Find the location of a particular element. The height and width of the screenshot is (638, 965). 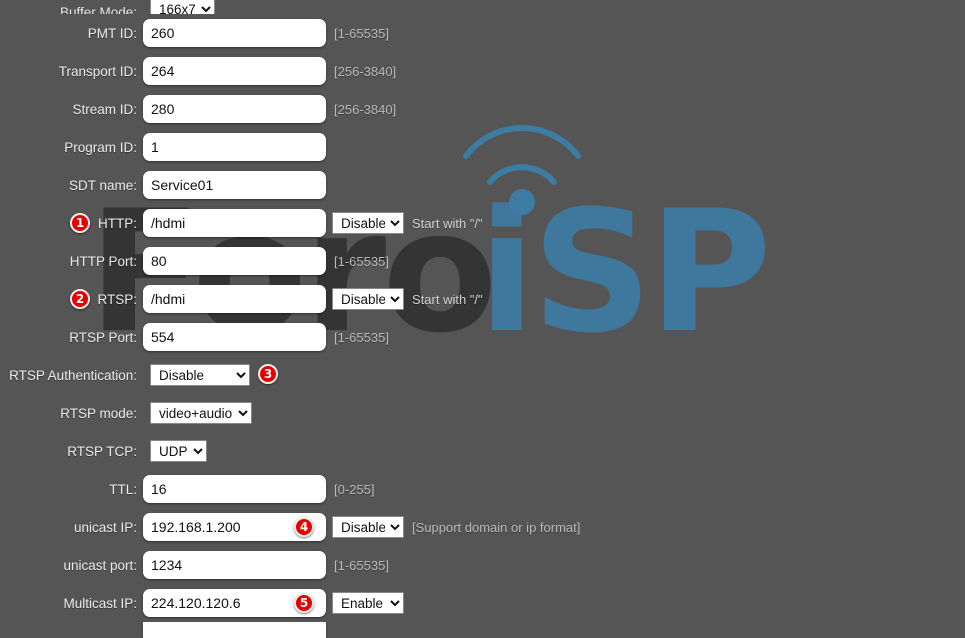

form-row-rtsp-authentication: RTSP Authentication: DisableEnable 3 is located at coordinates (482, 375).